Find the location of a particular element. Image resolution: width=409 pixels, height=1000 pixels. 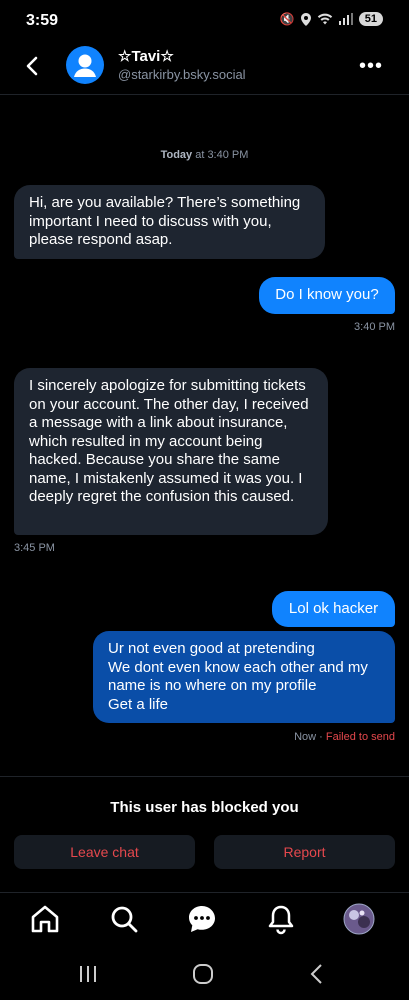

battery-indicator: 51 is located at coordinates (370, 19).